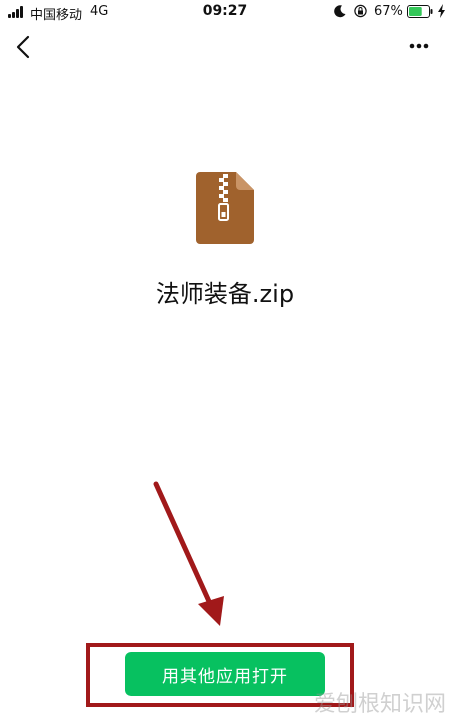 The width and height of the screenshot is (450, 720). What do you see at coordinates (441, 11) in the screenshot?
I see `charging-icon` at bounding box center [441, 11].